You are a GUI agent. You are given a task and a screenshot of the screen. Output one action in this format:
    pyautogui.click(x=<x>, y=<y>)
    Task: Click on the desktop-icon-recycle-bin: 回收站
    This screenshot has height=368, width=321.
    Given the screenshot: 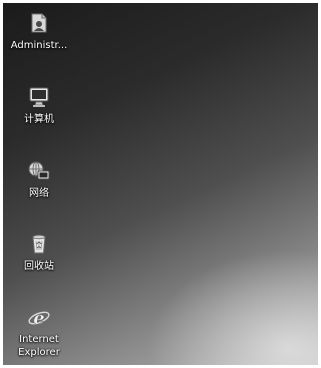 What is the action you would take?
    pyautogui.click(x=39, y=252)
    